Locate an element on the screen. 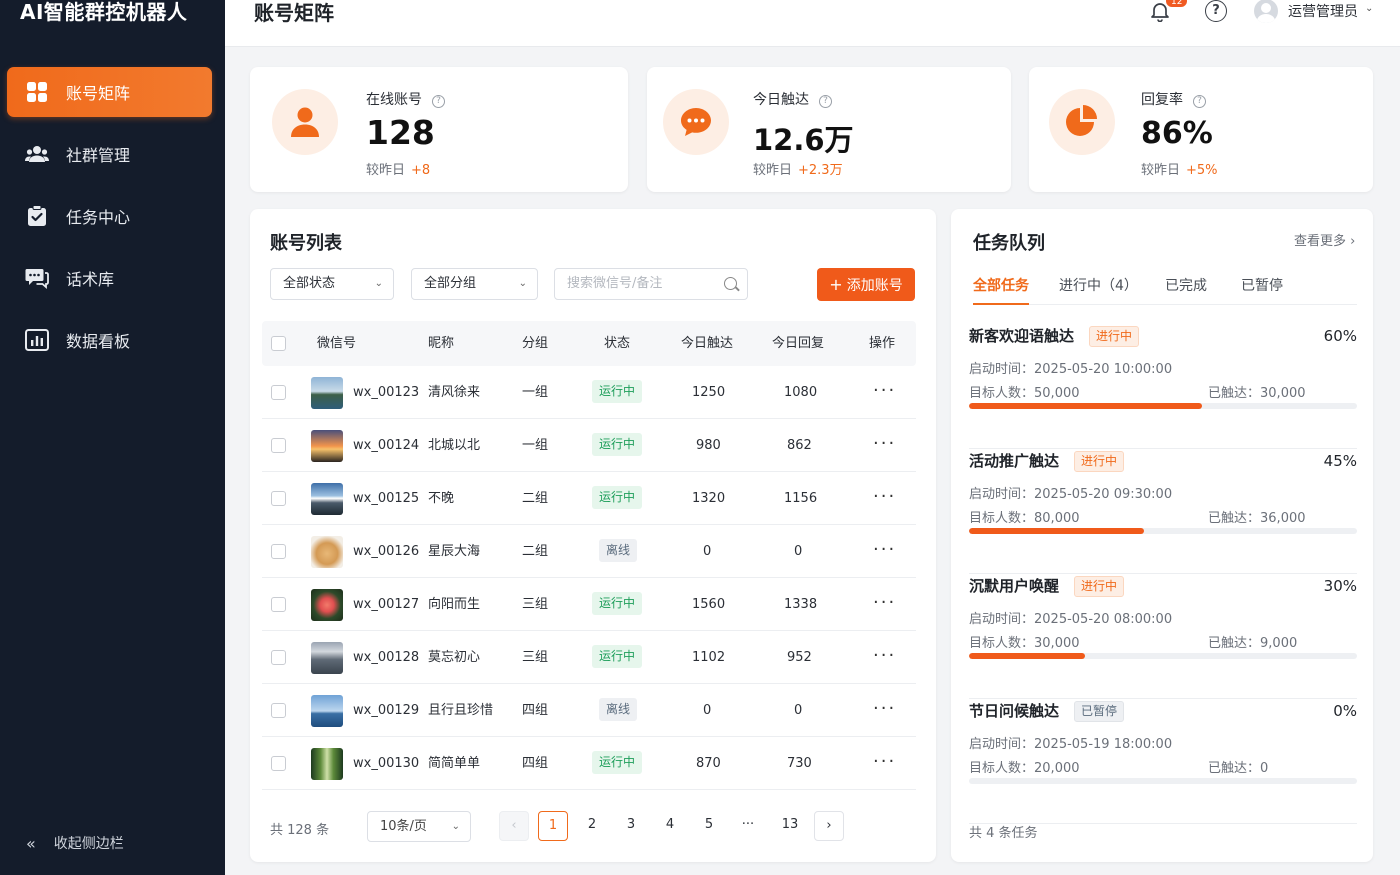 Image resolution: width=1400 pixels, height=875 pixels. table-row: wx_00127 向阳而生 三组 运行中 1560 1338 ··· is located at coordinates (589, 604).